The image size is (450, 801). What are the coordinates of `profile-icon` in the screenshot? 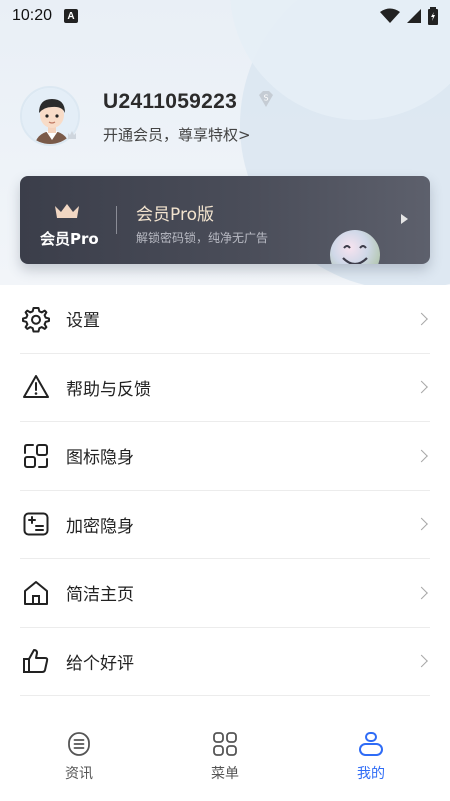 It's located at (371, 744).